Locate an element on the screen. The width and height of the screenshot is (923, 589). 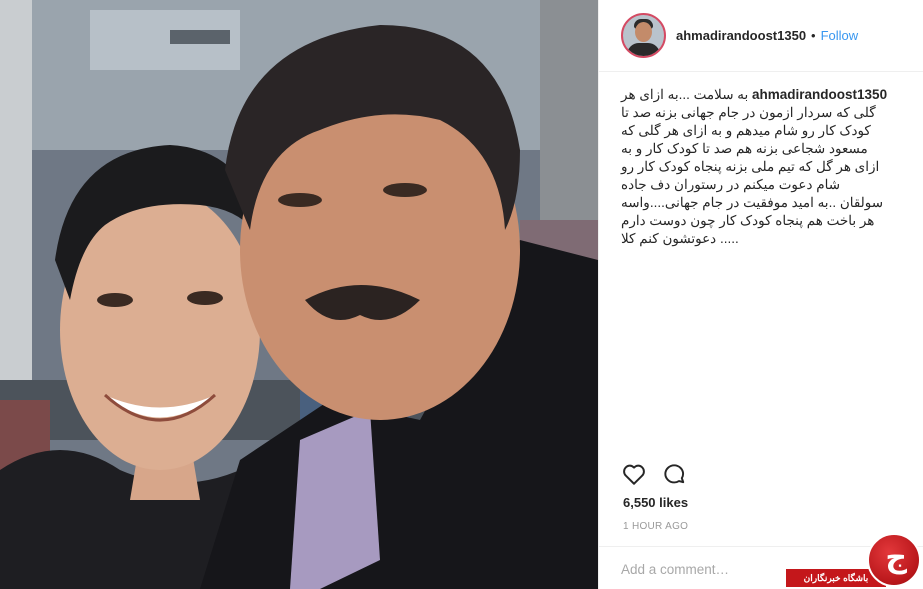
heart-icon is located at coordinates (634, 474).